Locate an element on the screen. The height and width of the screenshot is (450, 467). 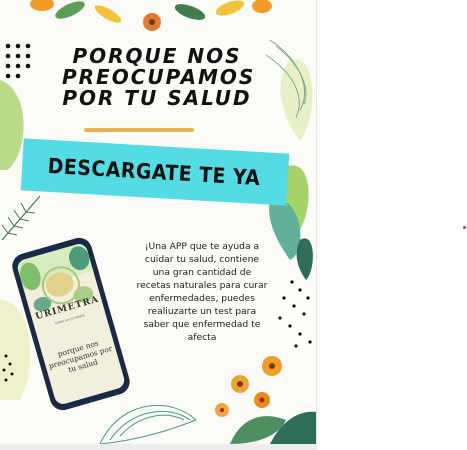
title-line: PREOCUPAMOS is located at coordinates (159, 77).